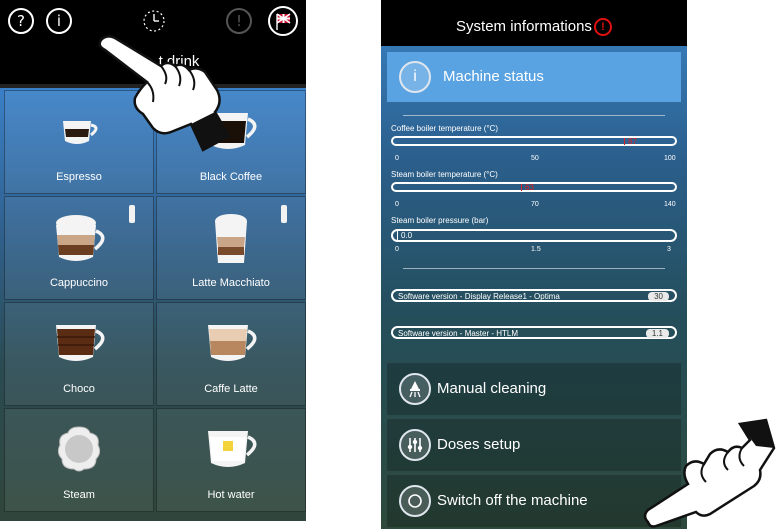 The width and height of the screenshot is (777, 529). Describe the element at coordinates (440, 220) in the screenshot. I see `gauge-label: Steam boiler pressure (bar)` at that location.